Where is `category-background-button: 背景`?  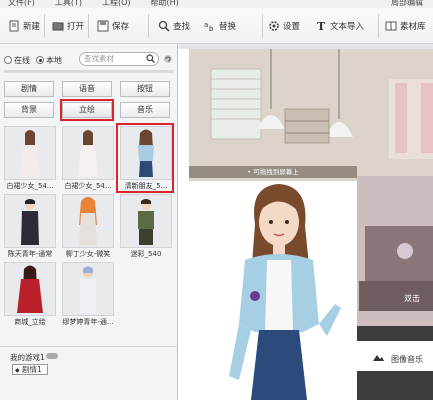 category-background-button: 背景 is located at coordinates (29, 110).